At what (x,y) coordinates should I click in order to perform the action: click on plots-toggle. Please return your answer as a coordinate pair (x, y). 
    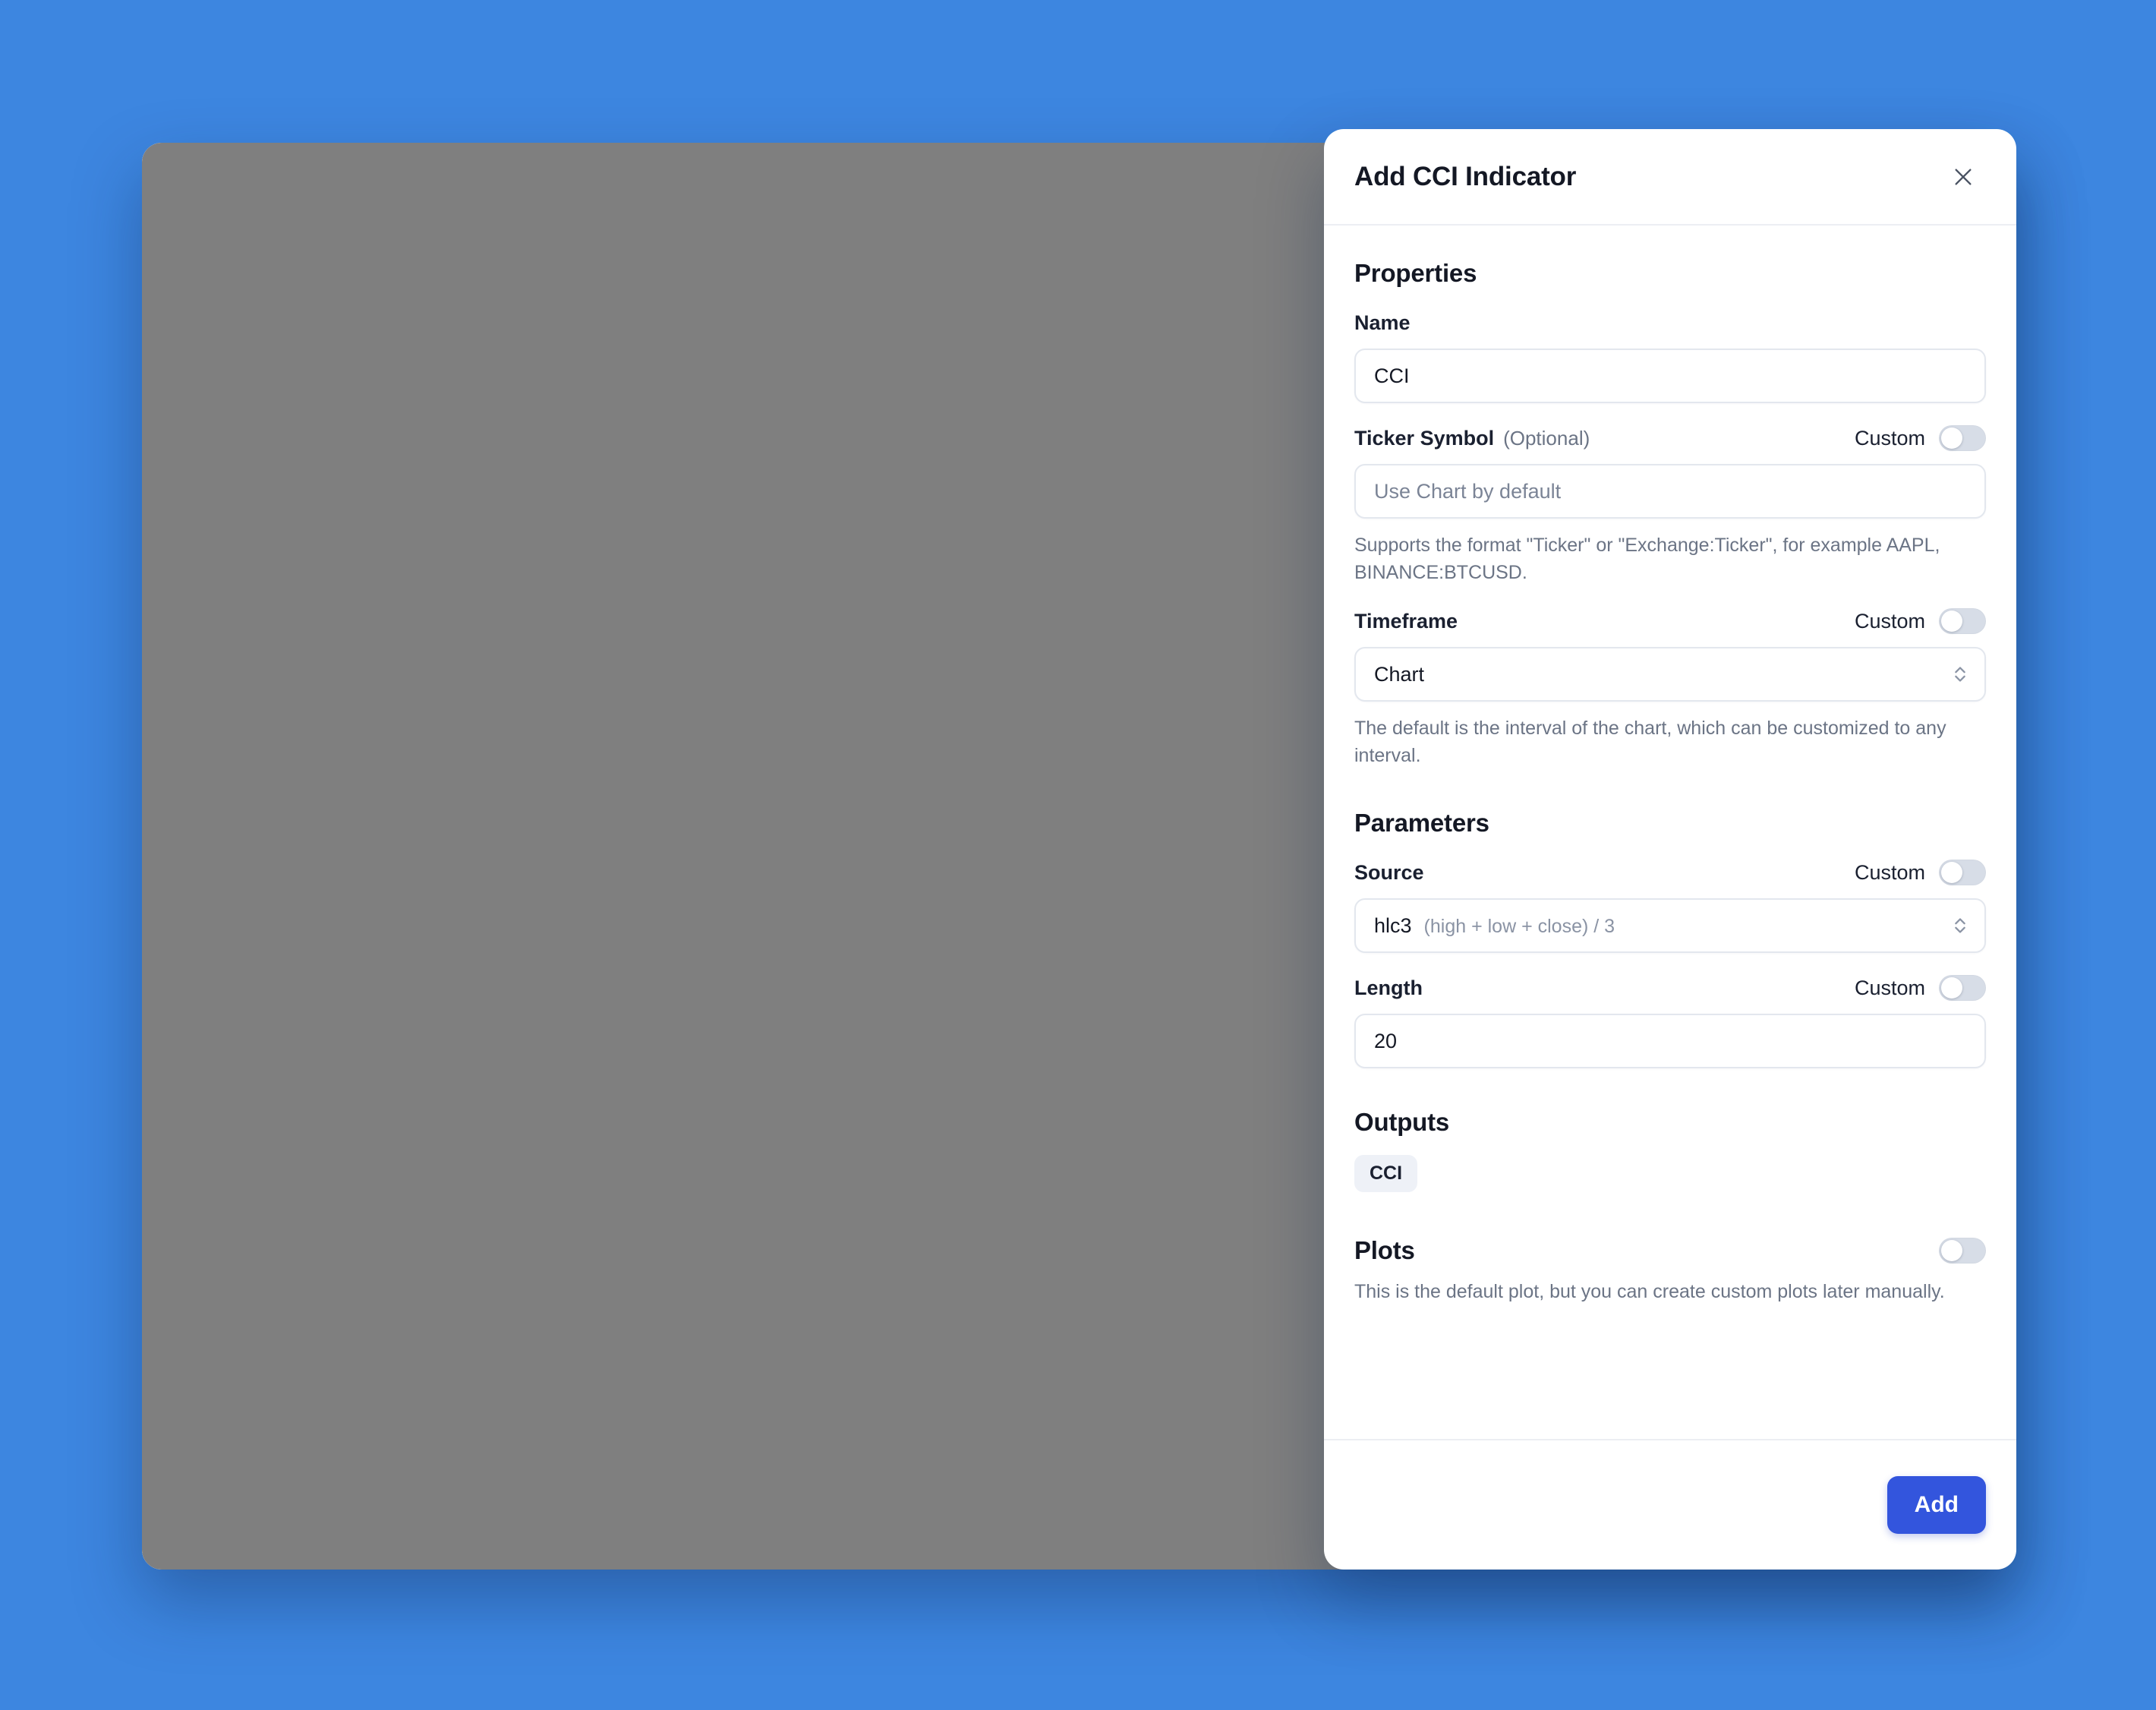
    Looking at the image, I should click on (1962, 1251).